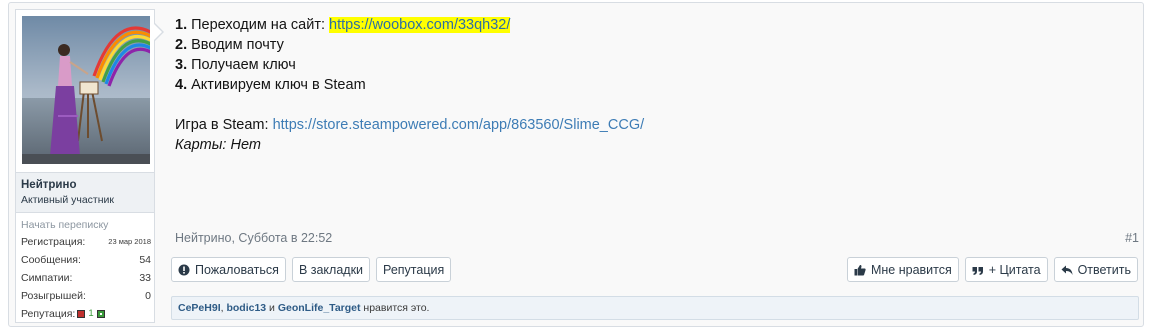  What do you see at coordinates (224, 125) in the screenshot?
I see `game-label: Игра в Steam:` at bounding box center [224, 125].